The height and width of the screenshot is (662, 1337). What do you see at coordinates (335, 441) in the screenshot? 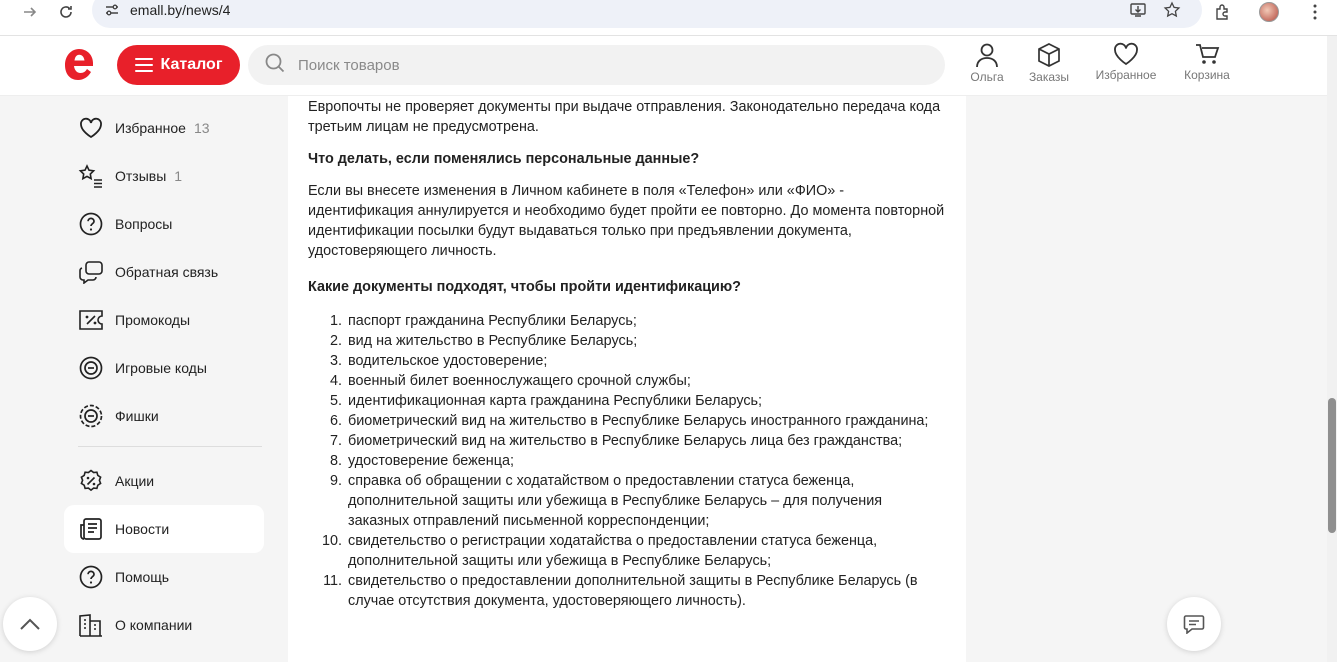
I see `list-item-number: 7.` at bounding box center [335, 441].